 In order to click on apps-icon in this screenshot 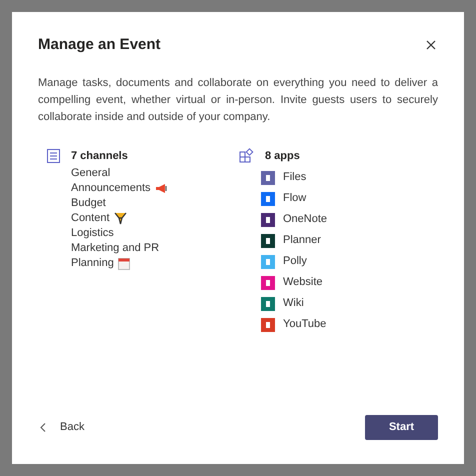, I will do `click(246, 156)`.